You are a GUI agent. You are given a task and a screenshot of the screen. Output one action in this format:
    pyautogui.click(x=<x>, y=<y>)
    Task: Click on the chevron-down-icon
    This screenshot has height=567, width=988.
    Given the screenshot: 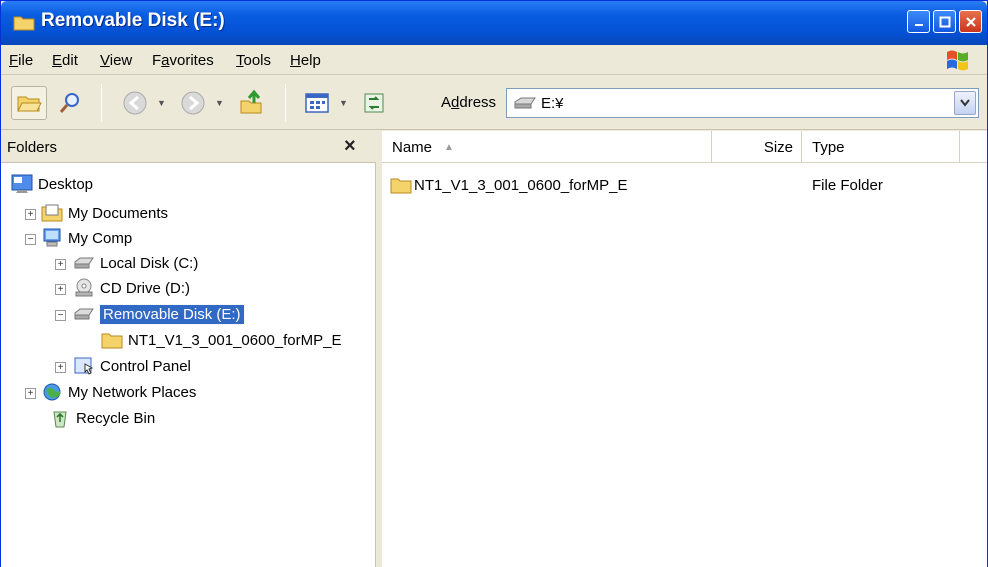 What is the action you would take?
    pyautogui.click(x=965, y=103)
    